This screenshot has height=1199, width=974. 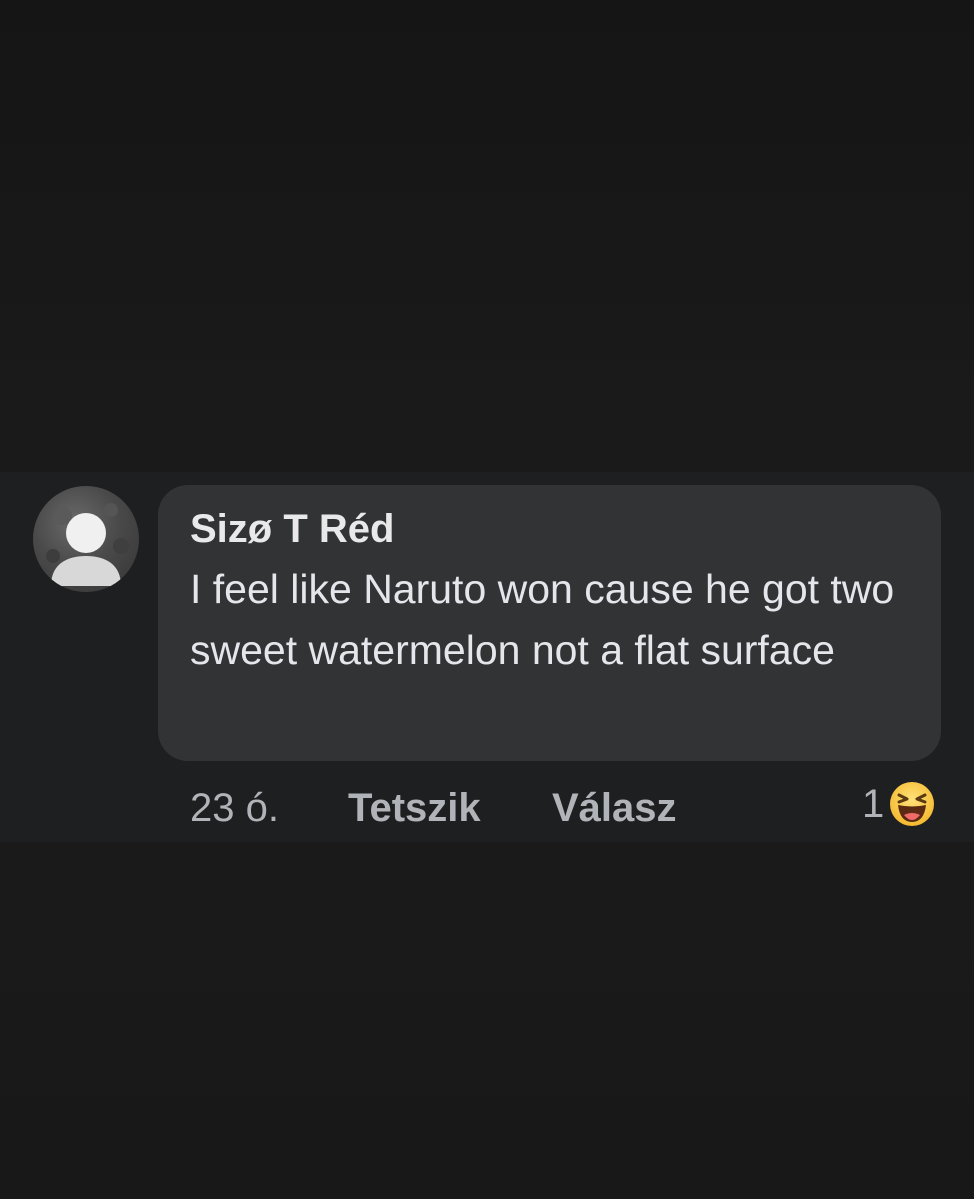 I want to click on comment-author: Sizø T Réd, so click(x=549, y=529).